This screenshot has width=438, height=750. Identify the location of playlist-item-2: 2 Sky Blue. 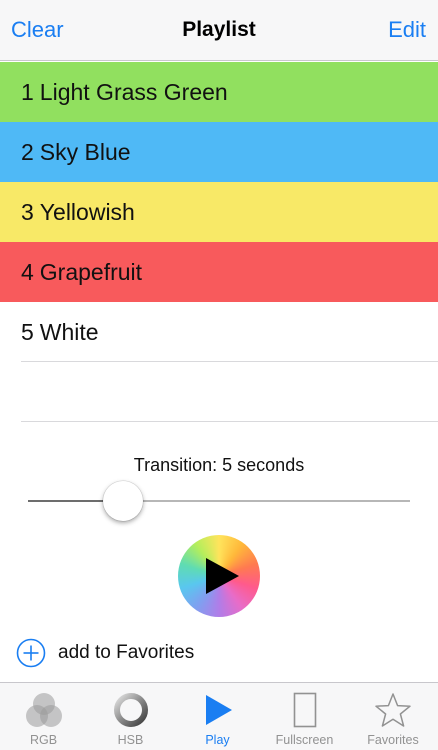
(219, 152).